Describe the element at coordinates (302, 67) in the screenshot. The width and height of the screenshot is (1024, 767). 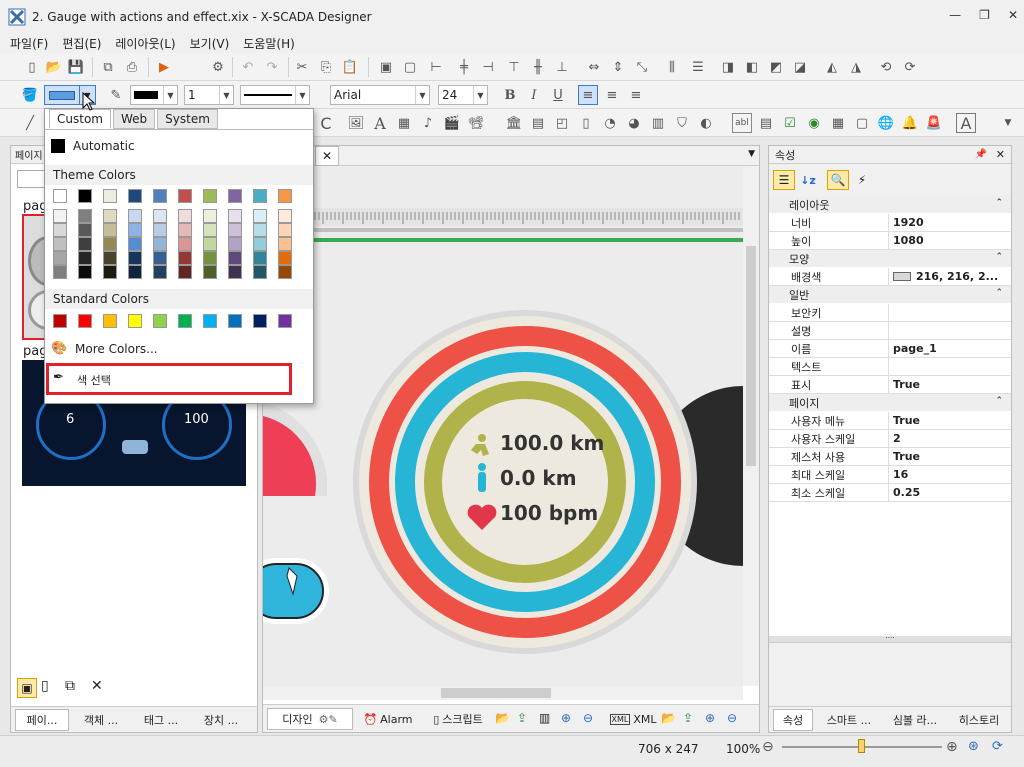
I see `cut-icon: ✂` at that location.